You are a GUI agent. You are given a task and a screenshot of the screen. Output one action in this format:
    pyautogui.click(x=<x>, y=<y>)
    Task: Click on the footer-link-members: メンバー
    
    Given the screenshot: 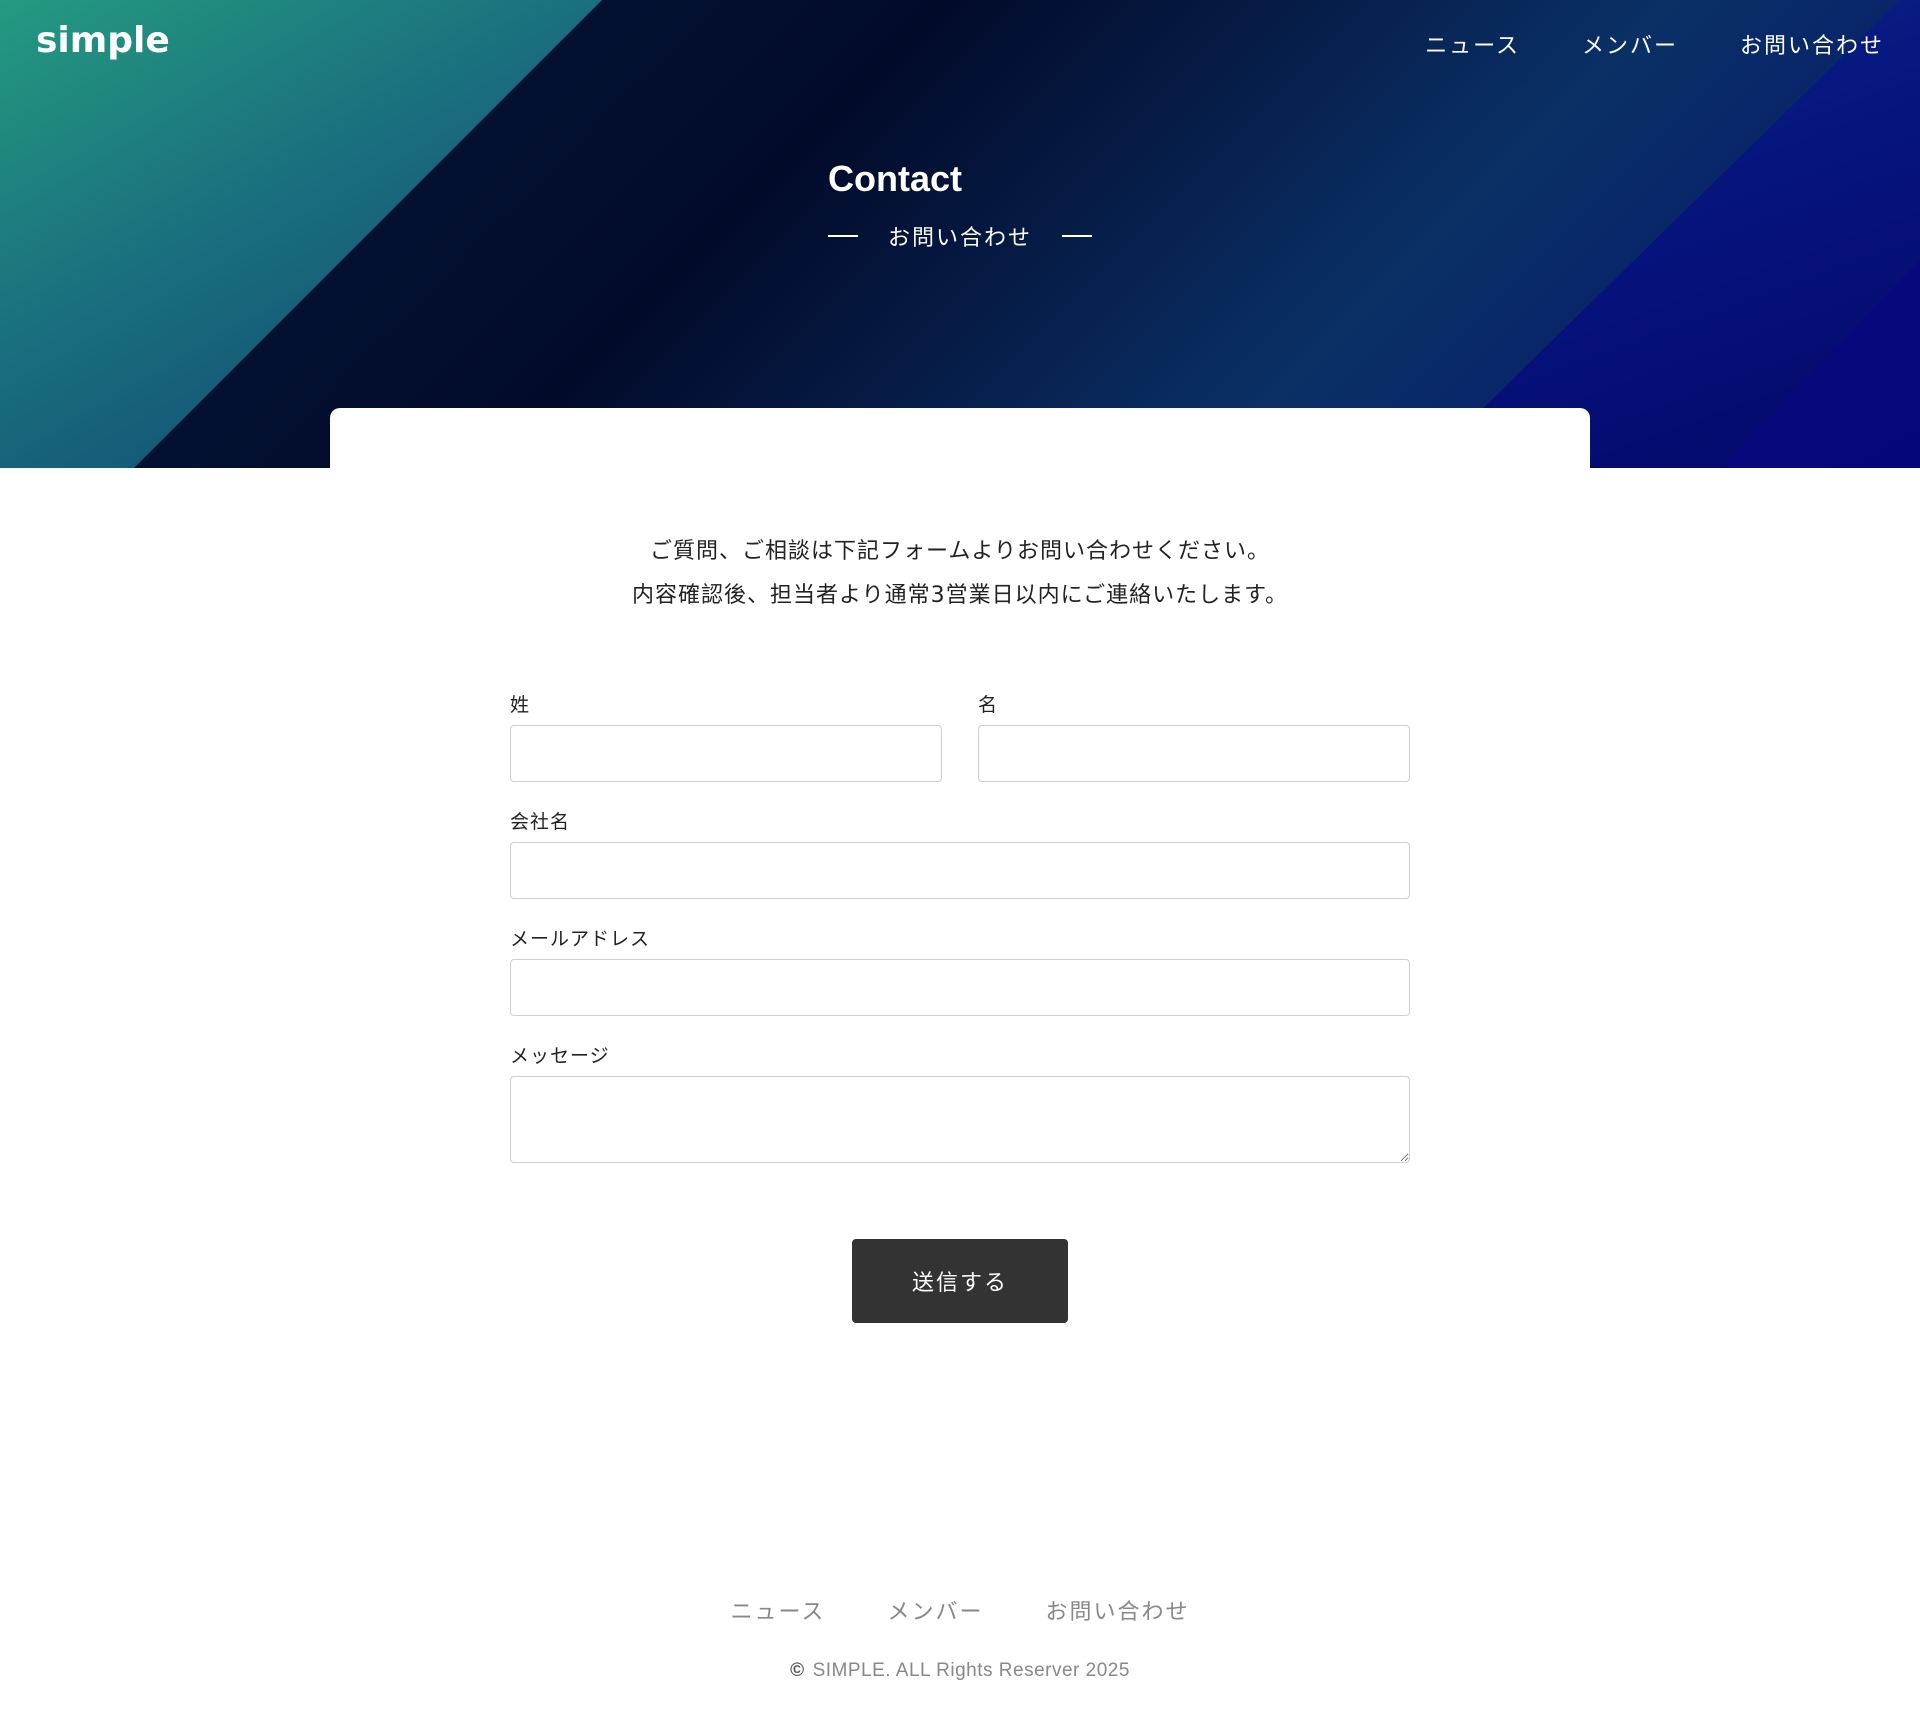 What is the action you would take?
    pyautogui.click(x=935, y=1610)
    